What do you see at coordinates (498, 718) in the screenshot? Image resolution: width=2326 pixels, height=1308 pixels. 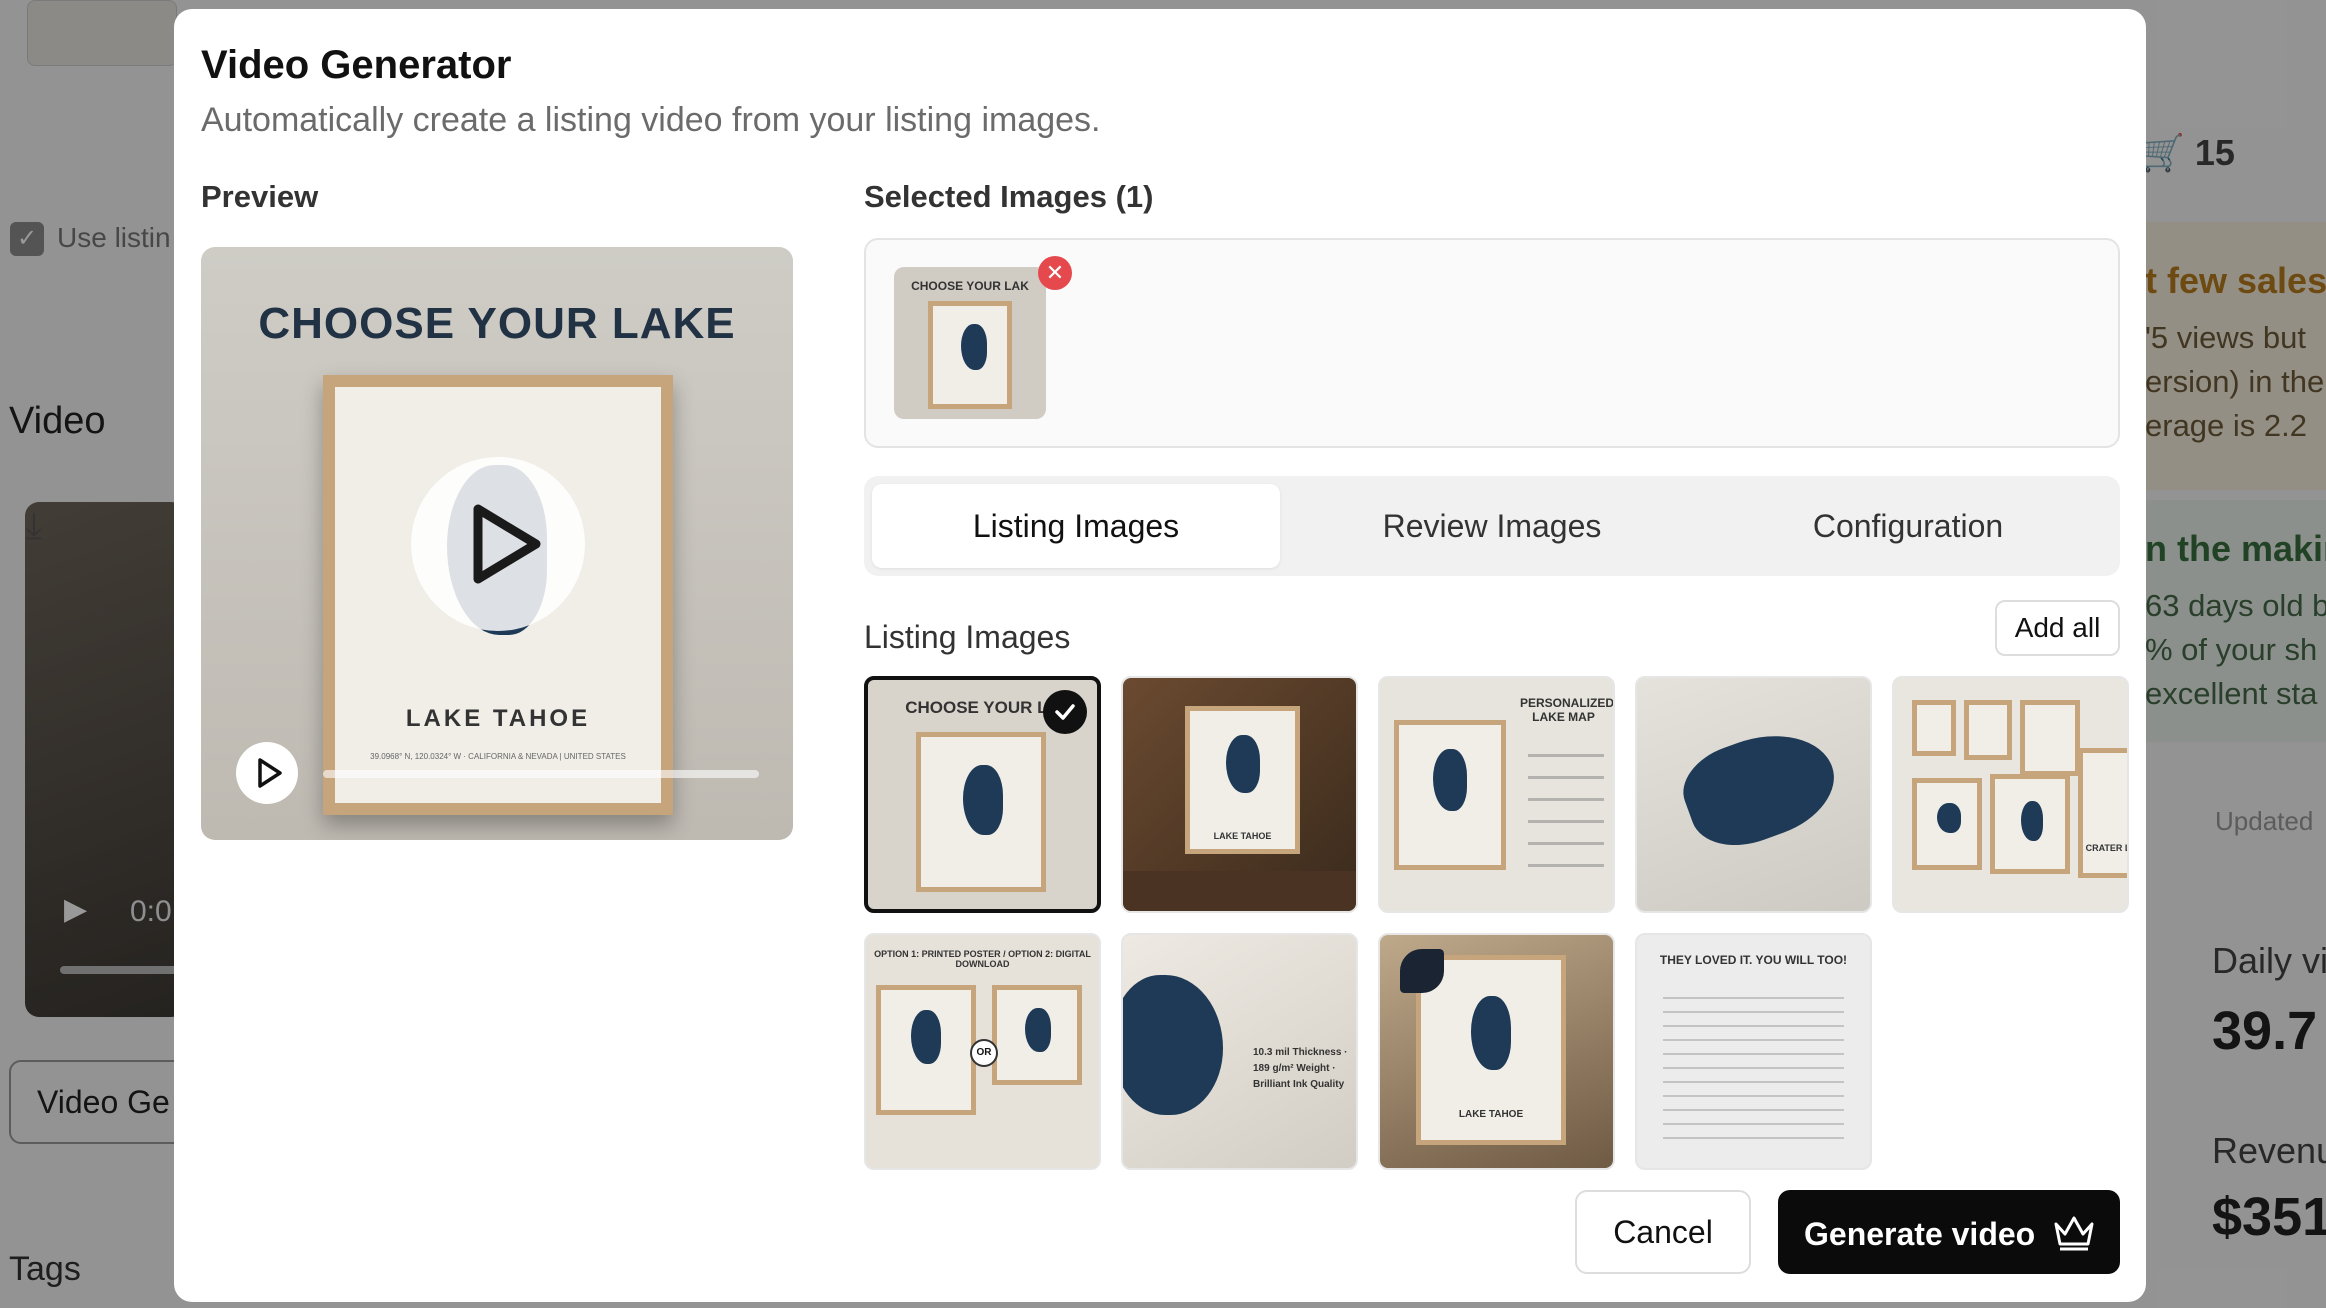 I see `preview-lake-name: LAKE TAHOE` at bounding box center [498, 718].